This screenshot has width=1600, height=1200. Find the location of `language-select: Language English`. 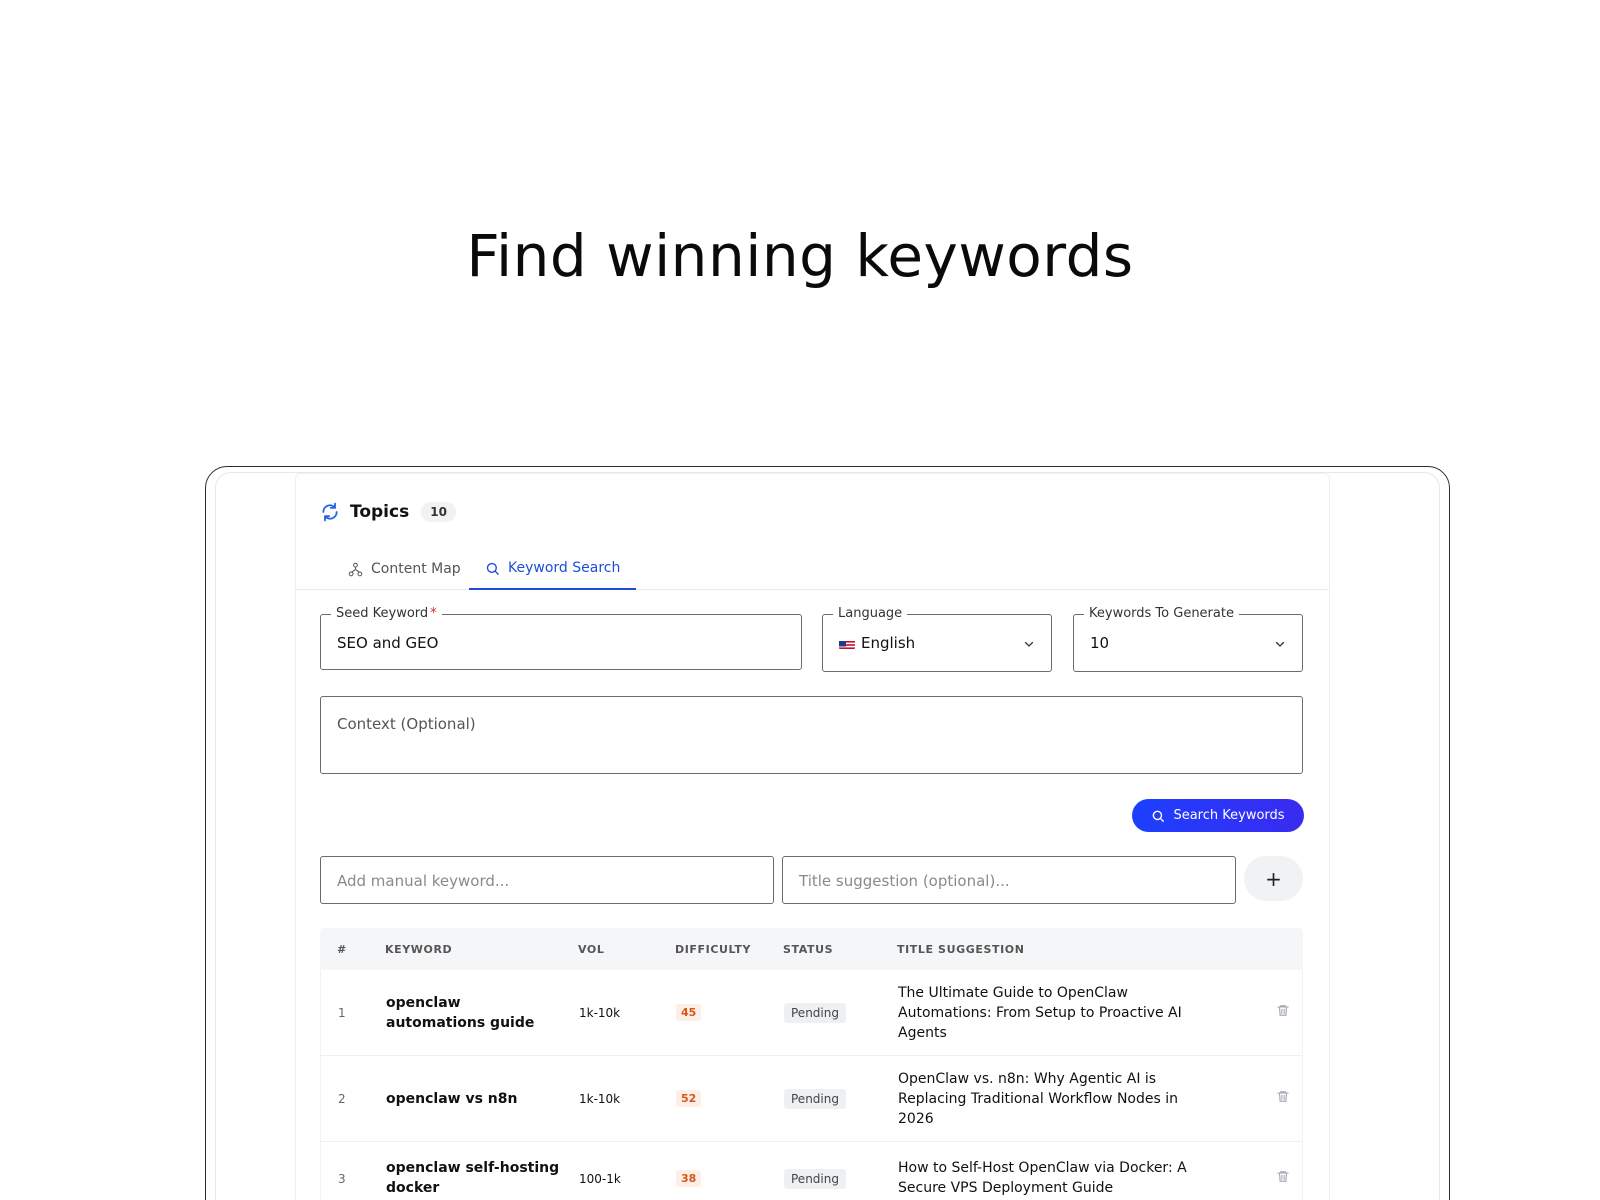

language-select: Language English is located at coordinates (937, 639).